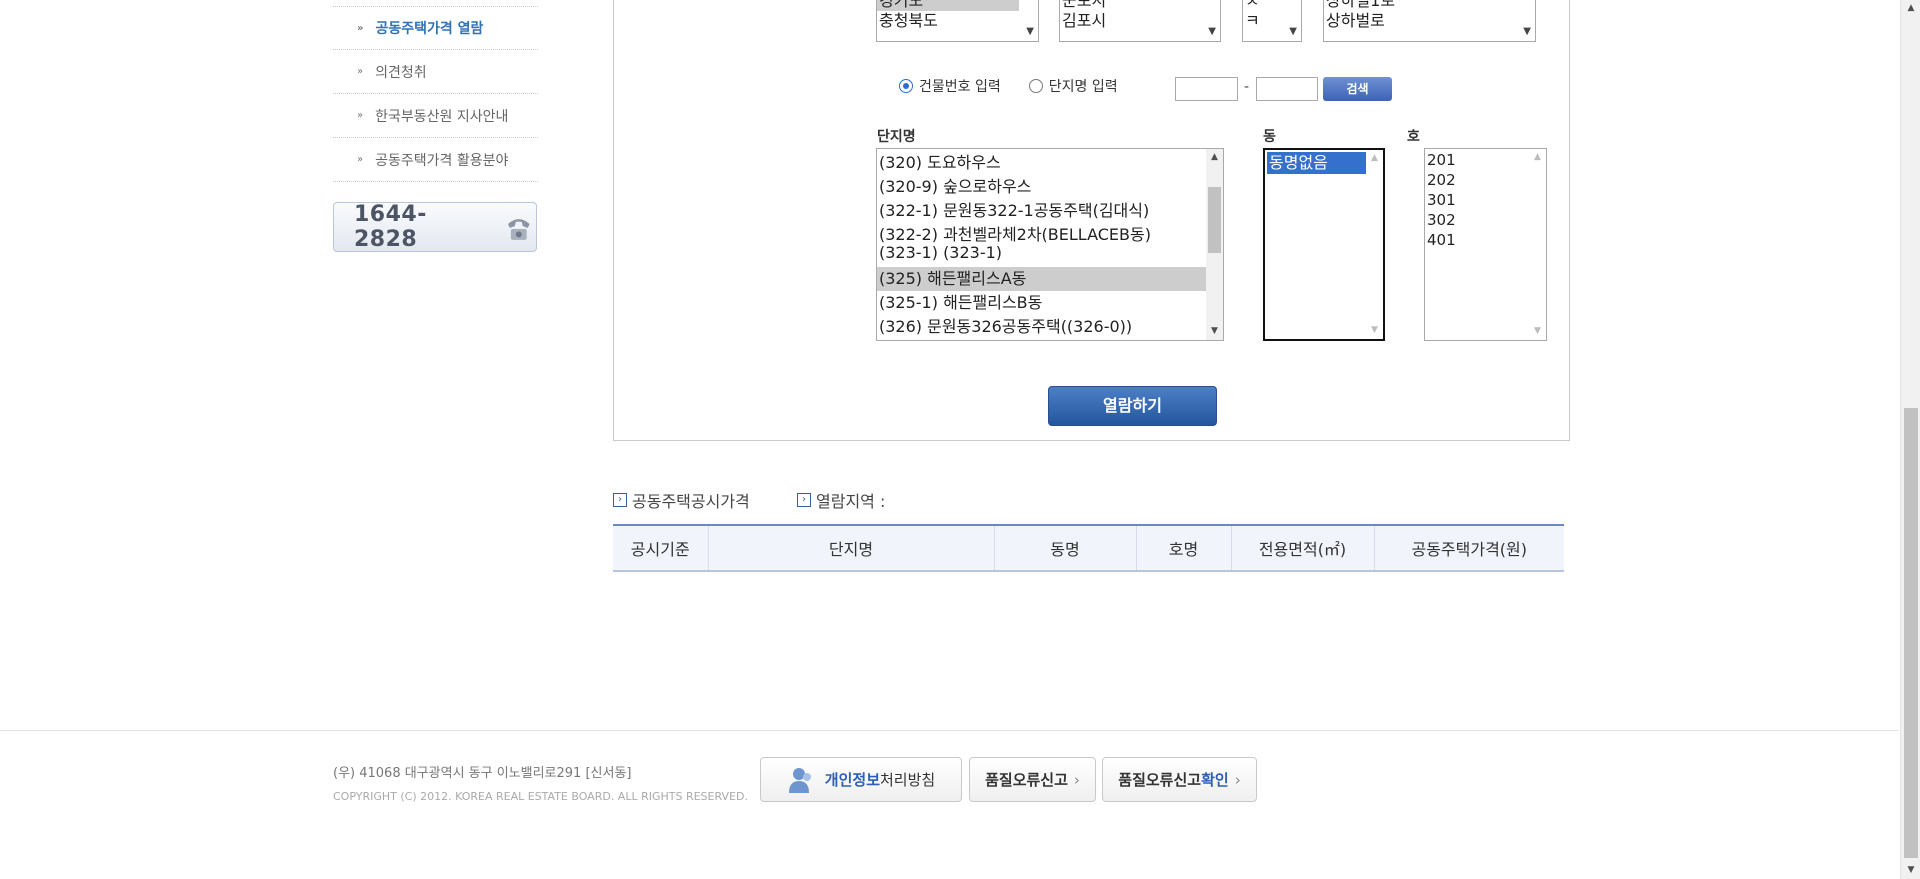  What do you see at coordinates (1287, 89) in the screenshot?
I see `building-number-sub-input` at bounding box center [1287, 89].